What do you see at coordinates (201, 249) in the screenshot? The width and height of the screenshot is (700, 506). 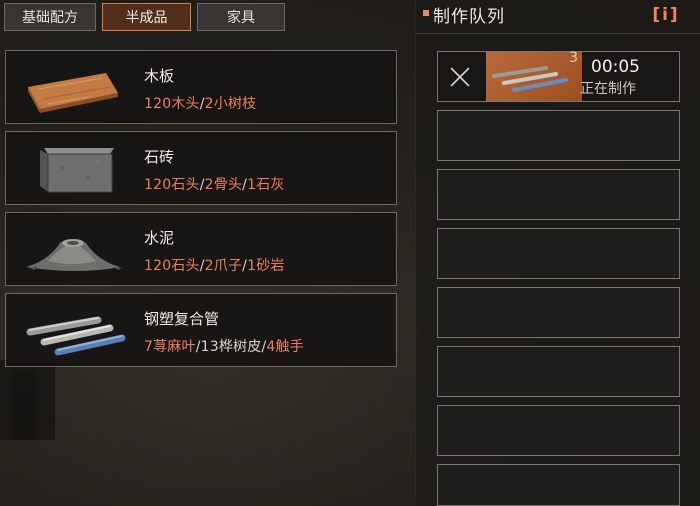 I see `recipe-item-cement: 水泥 120石头/2爪子/1砂岩` at bounding box center [201, 249].